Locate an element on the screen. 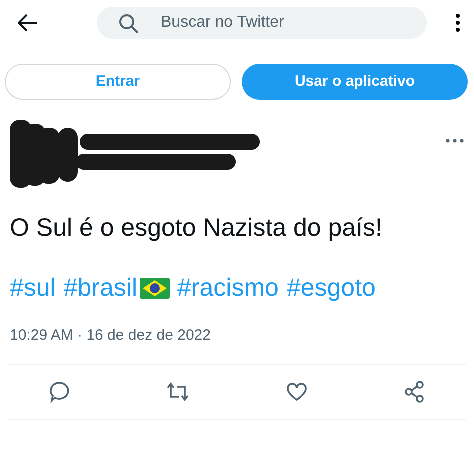 The width and height of the screenshot is (474, 474). use-app-button: Usar o aplicativo is located at coordinates (355, 82).